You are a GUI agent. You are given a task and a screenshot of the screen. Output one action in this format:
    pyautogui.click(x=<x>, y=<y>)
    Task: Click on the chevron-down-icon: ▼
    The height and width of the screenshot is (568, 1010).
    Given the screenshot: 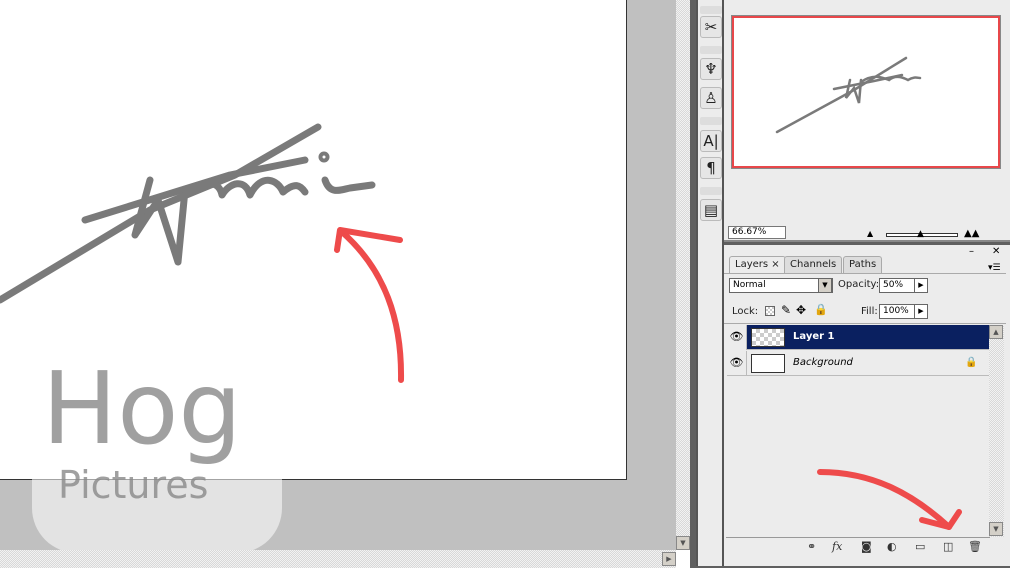 What is the action you would take?
    pyautogui.click(x=825, y=285)
    